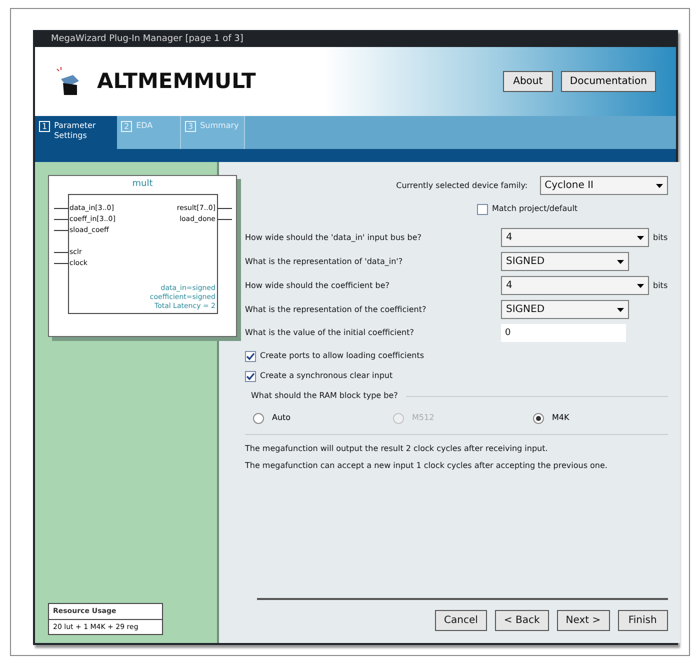 The width and height of the screenshot is (700, 664). What do you see at coordinates (521, 620) in the screenshot?
I see `dialog-button: < Back` at bounding box center [521, 620].